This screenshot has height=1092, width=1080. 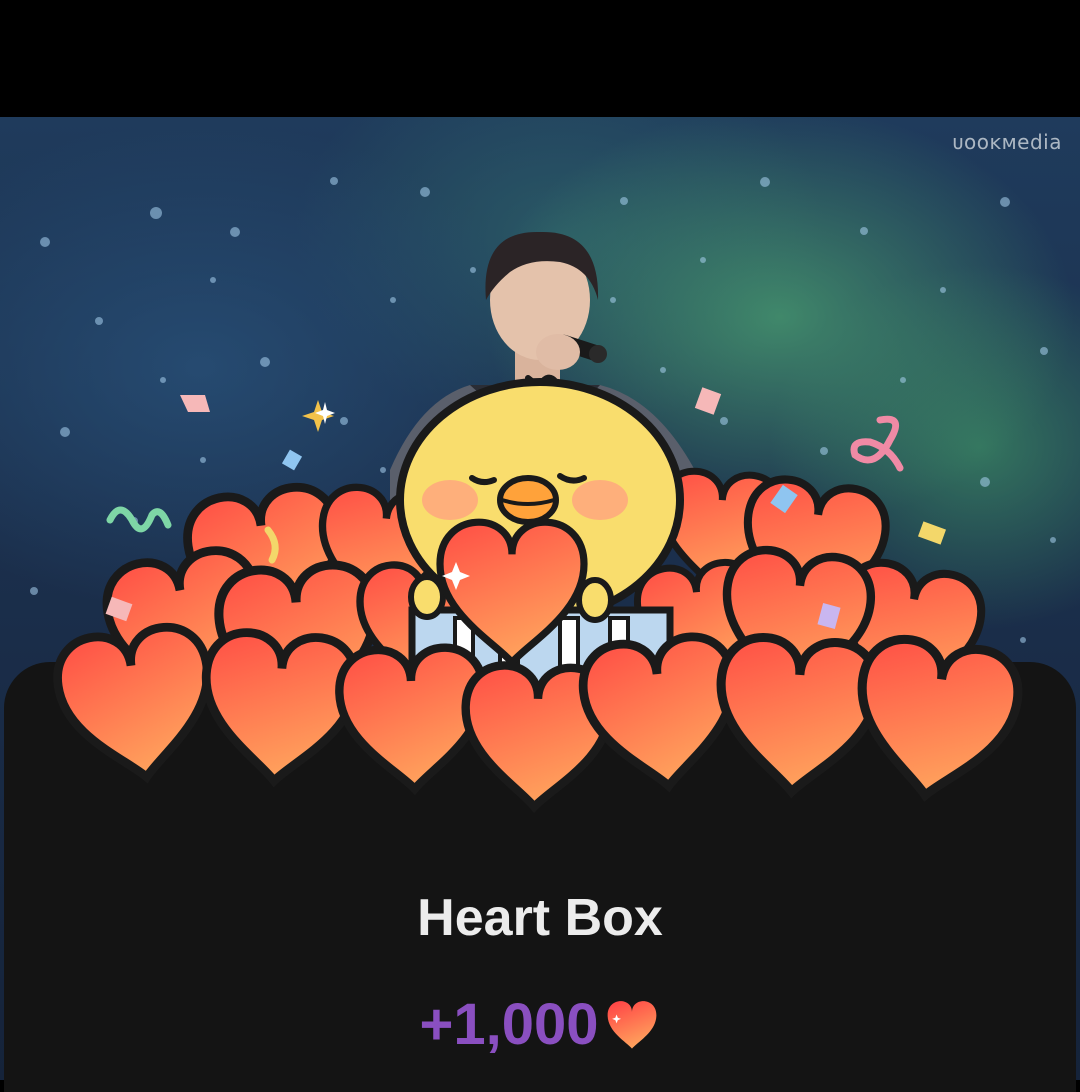 What do you see at coordinates (1007, 142) in the screenshot?
I see `media-watermark: ᴜᴏᴏᴋᴍedia` at bounding box center [1007, 142].